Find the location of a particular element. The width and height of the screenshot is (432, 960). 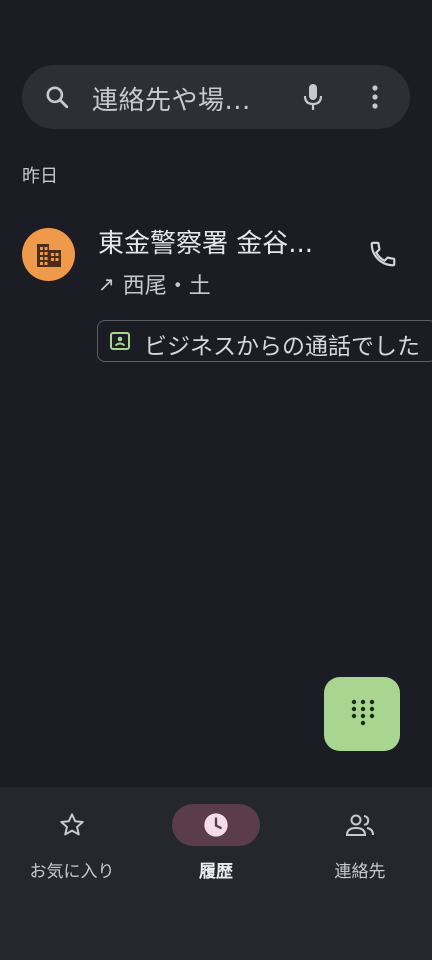

nav-label-history: 履歴 is located at coordinates (216, 872).